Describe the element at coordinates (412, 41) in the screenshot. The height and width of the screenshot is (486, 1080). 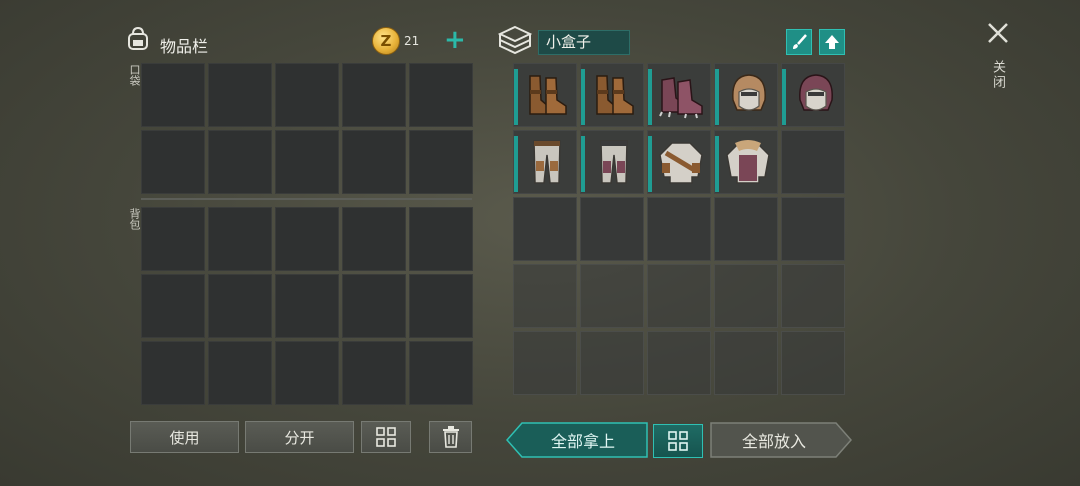
I see `coin-count: 21` at that location.